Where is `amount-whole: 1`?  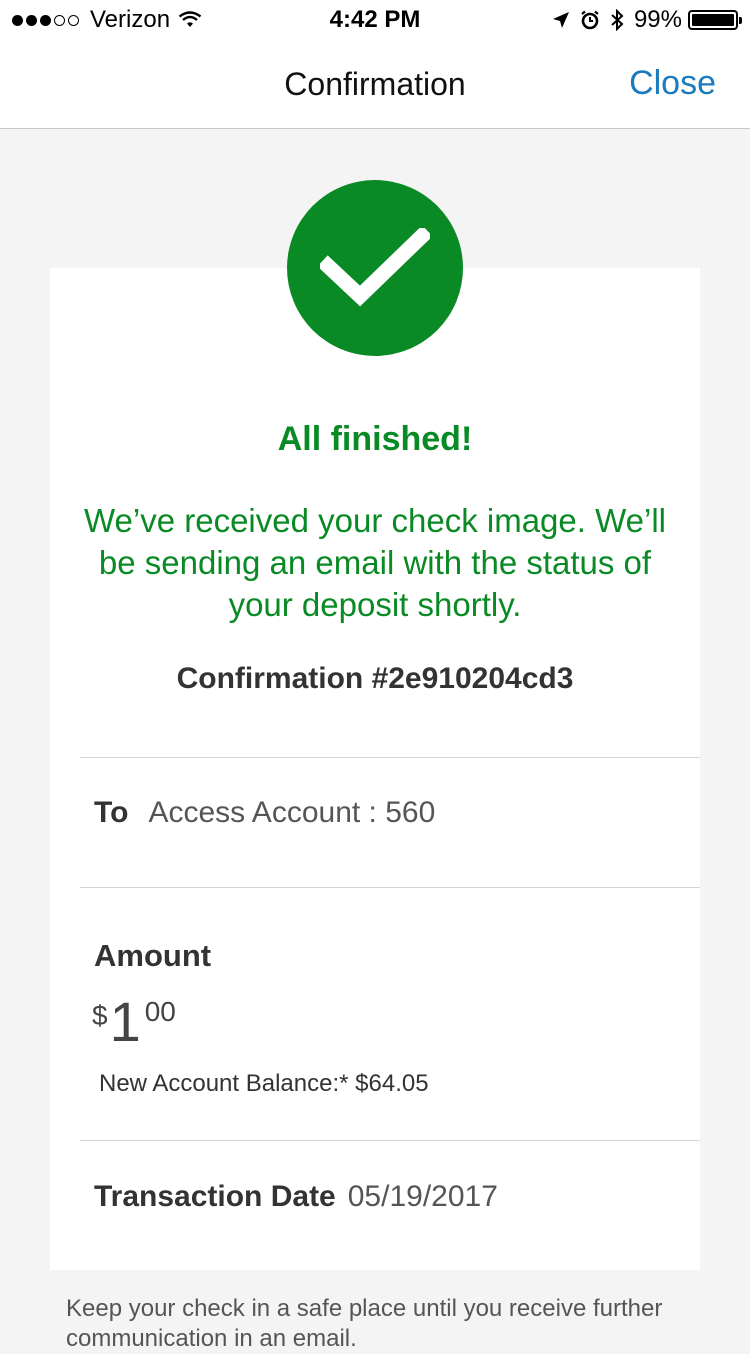
amount-whole: 1 is located at coordinates (125, 1021).